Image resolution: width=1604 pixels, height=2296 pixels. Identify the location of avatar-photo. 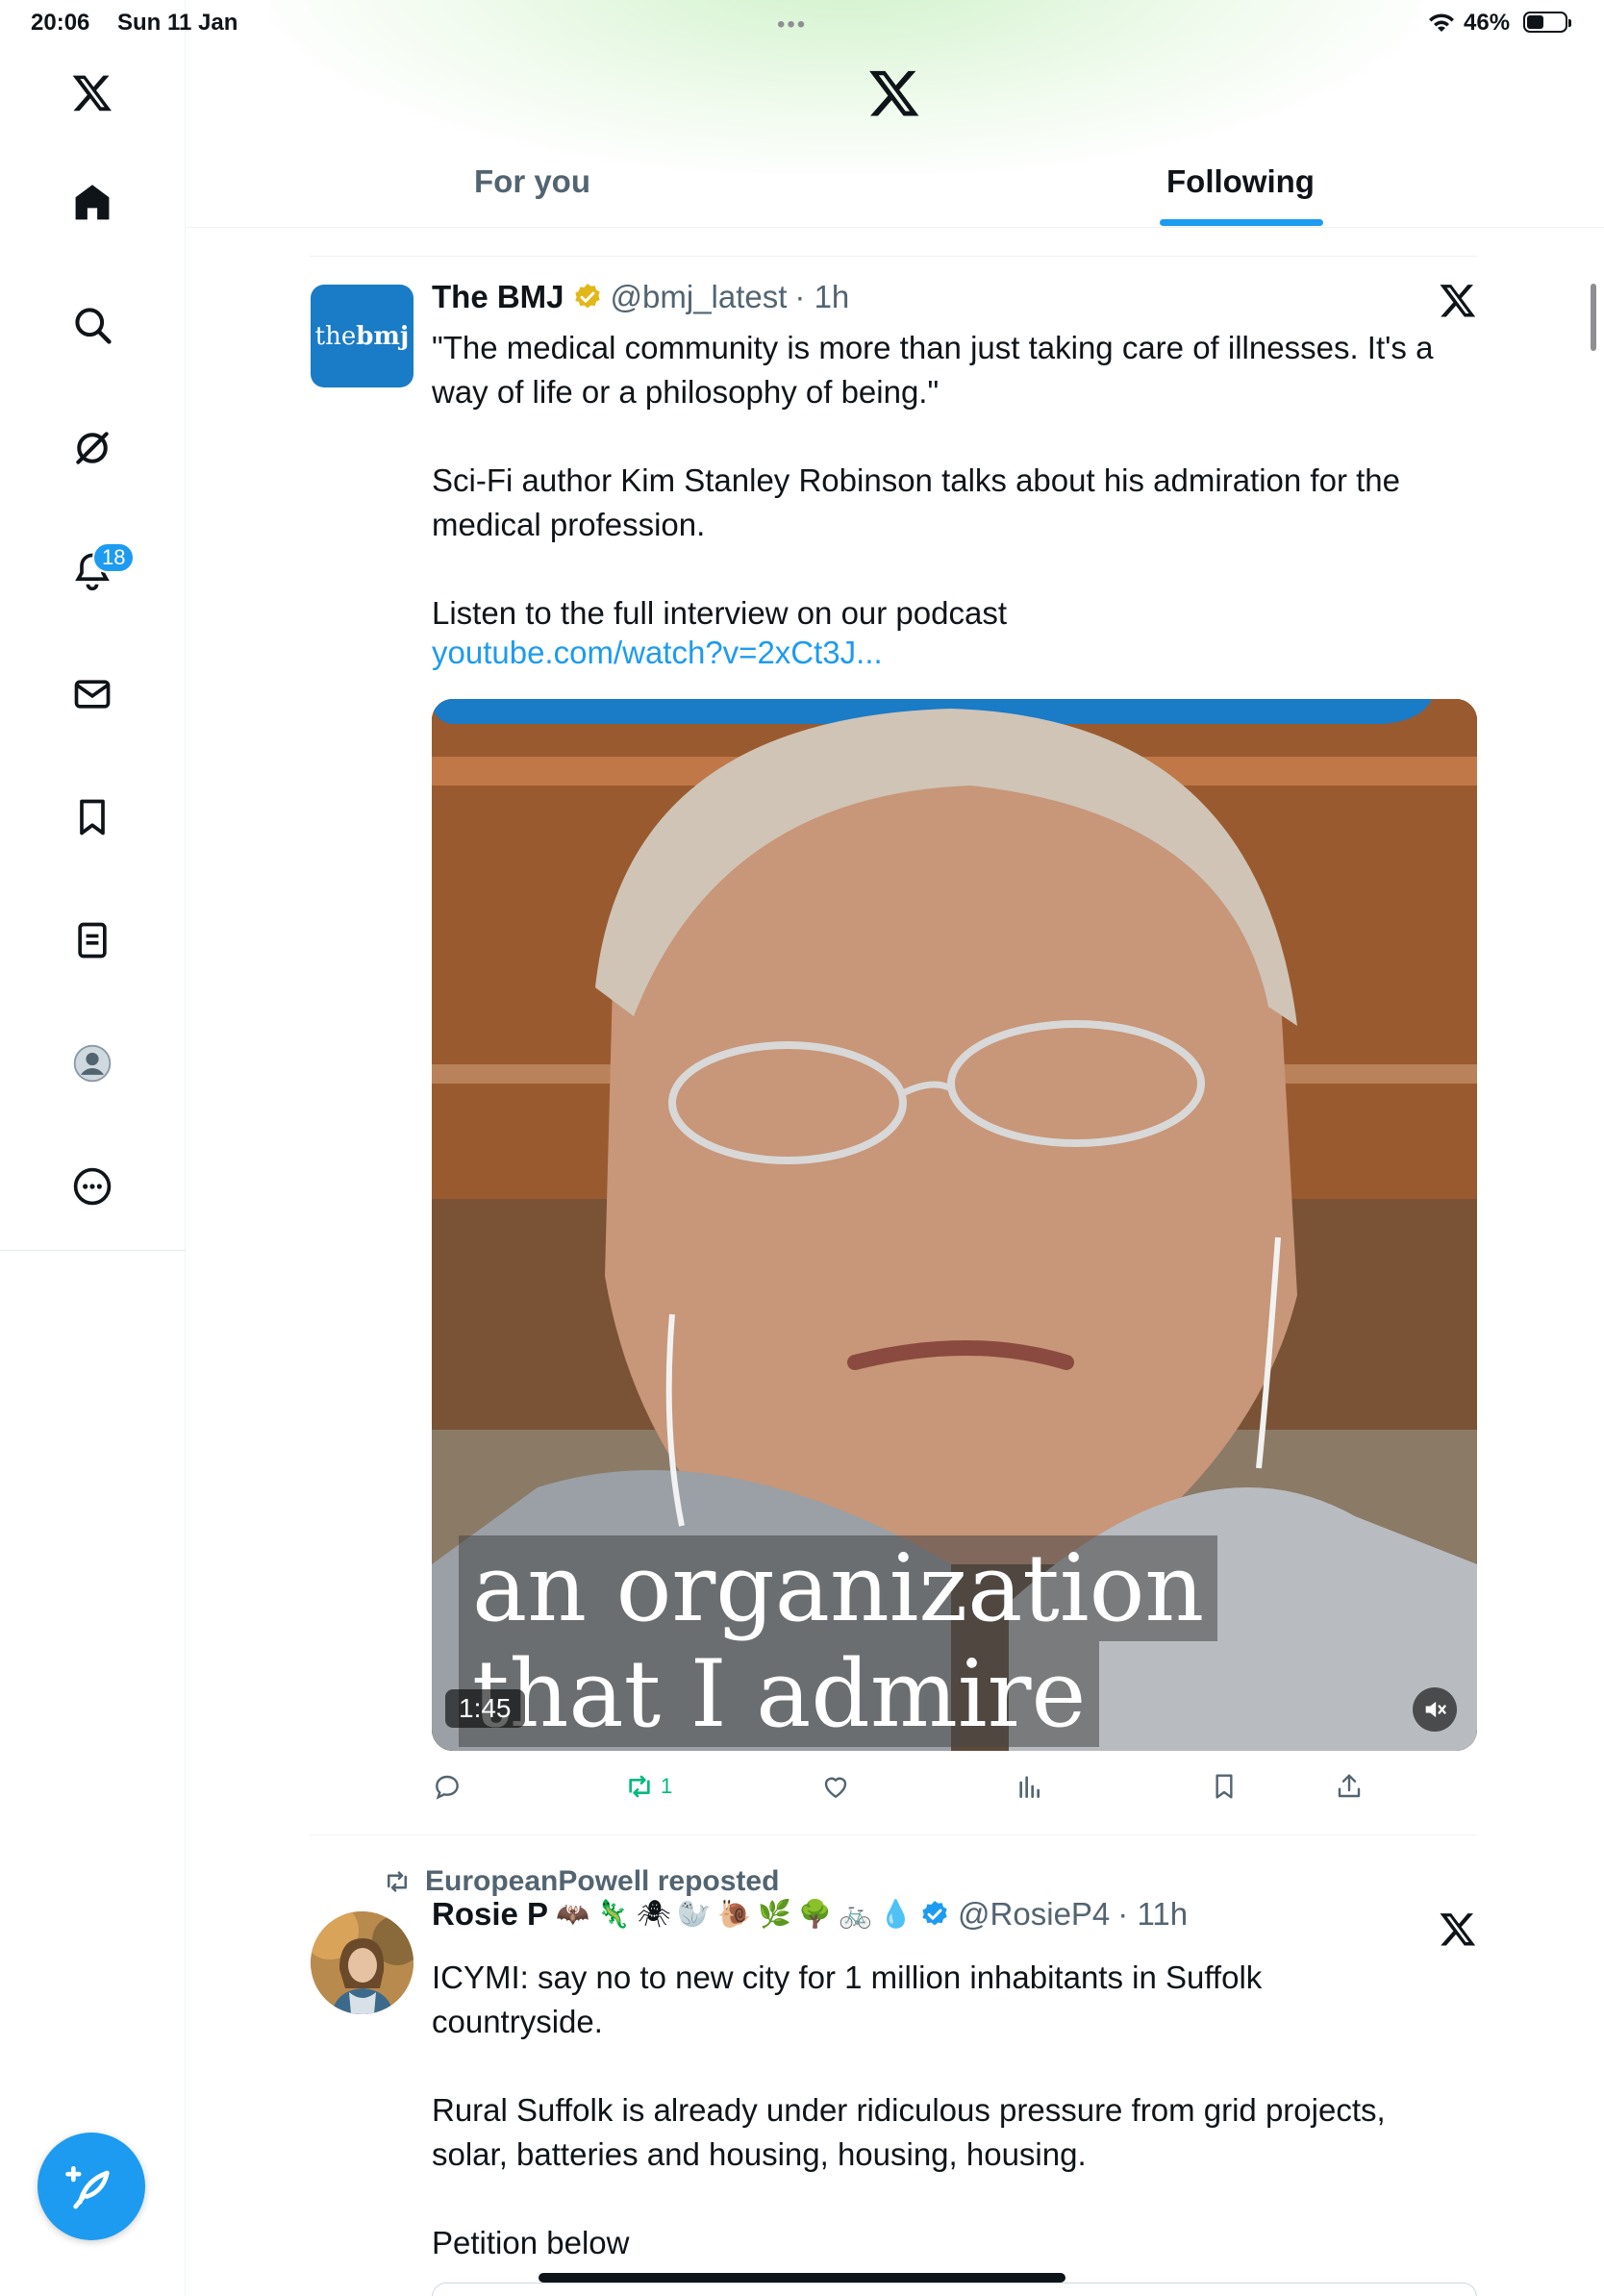
(362, 1962).